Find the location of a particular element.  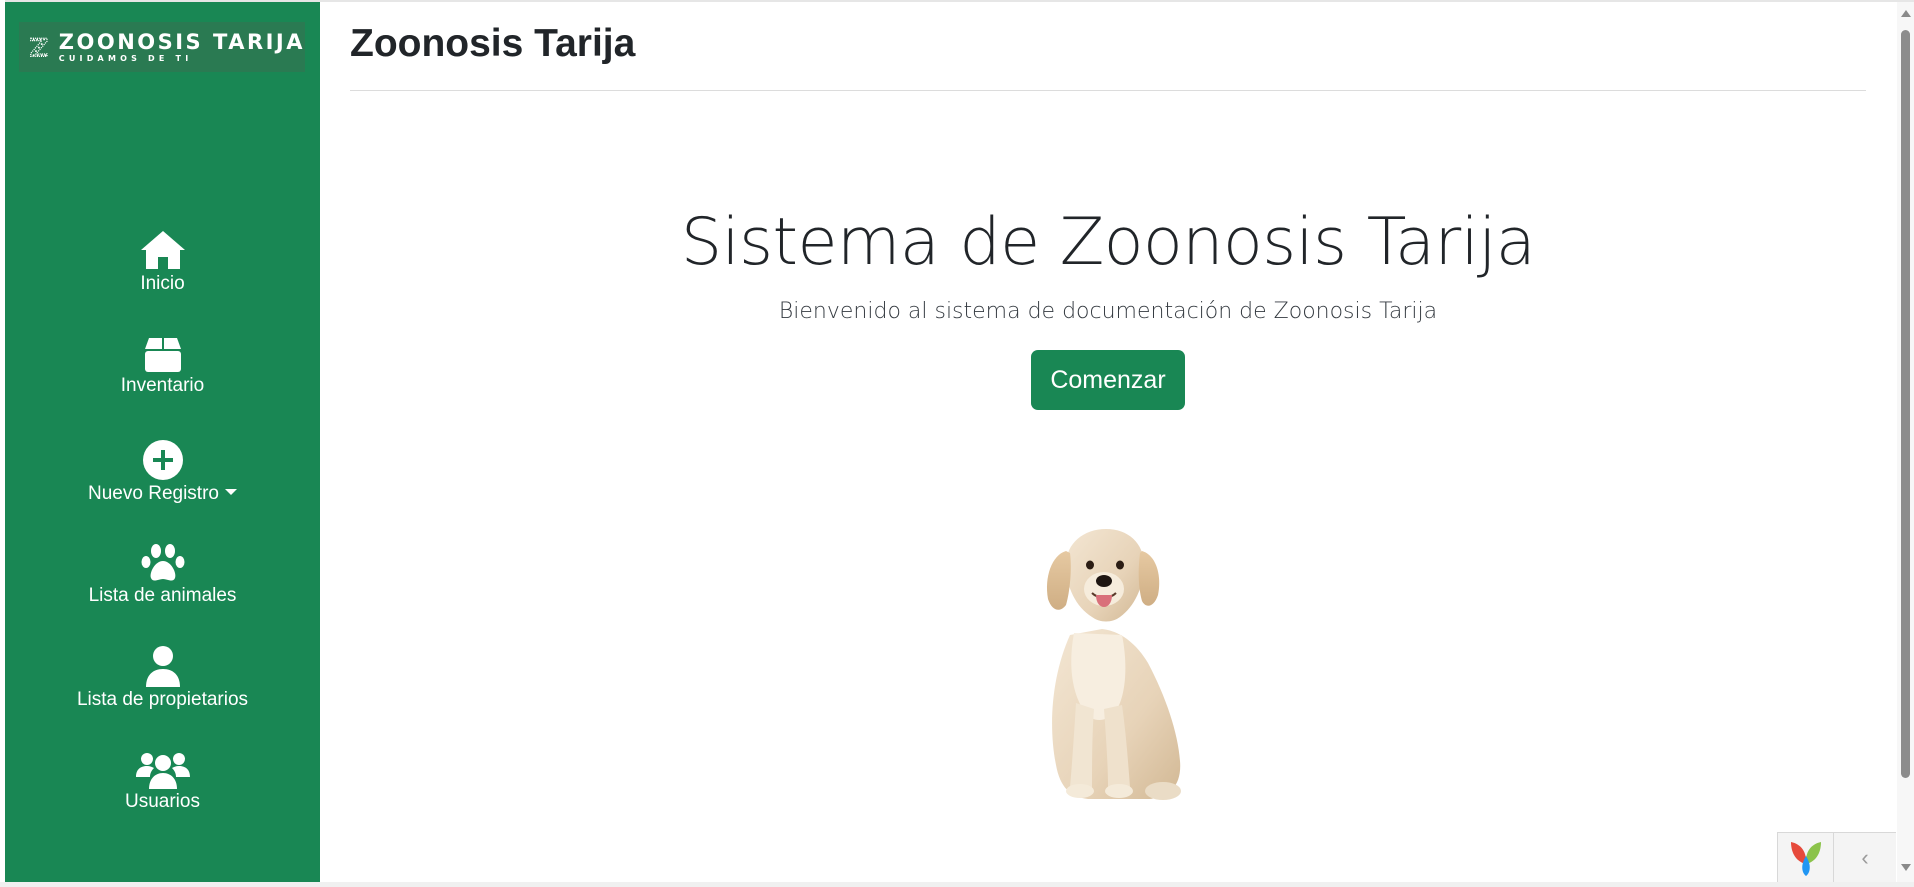

paw-icon is located at coordinates (162, 562).